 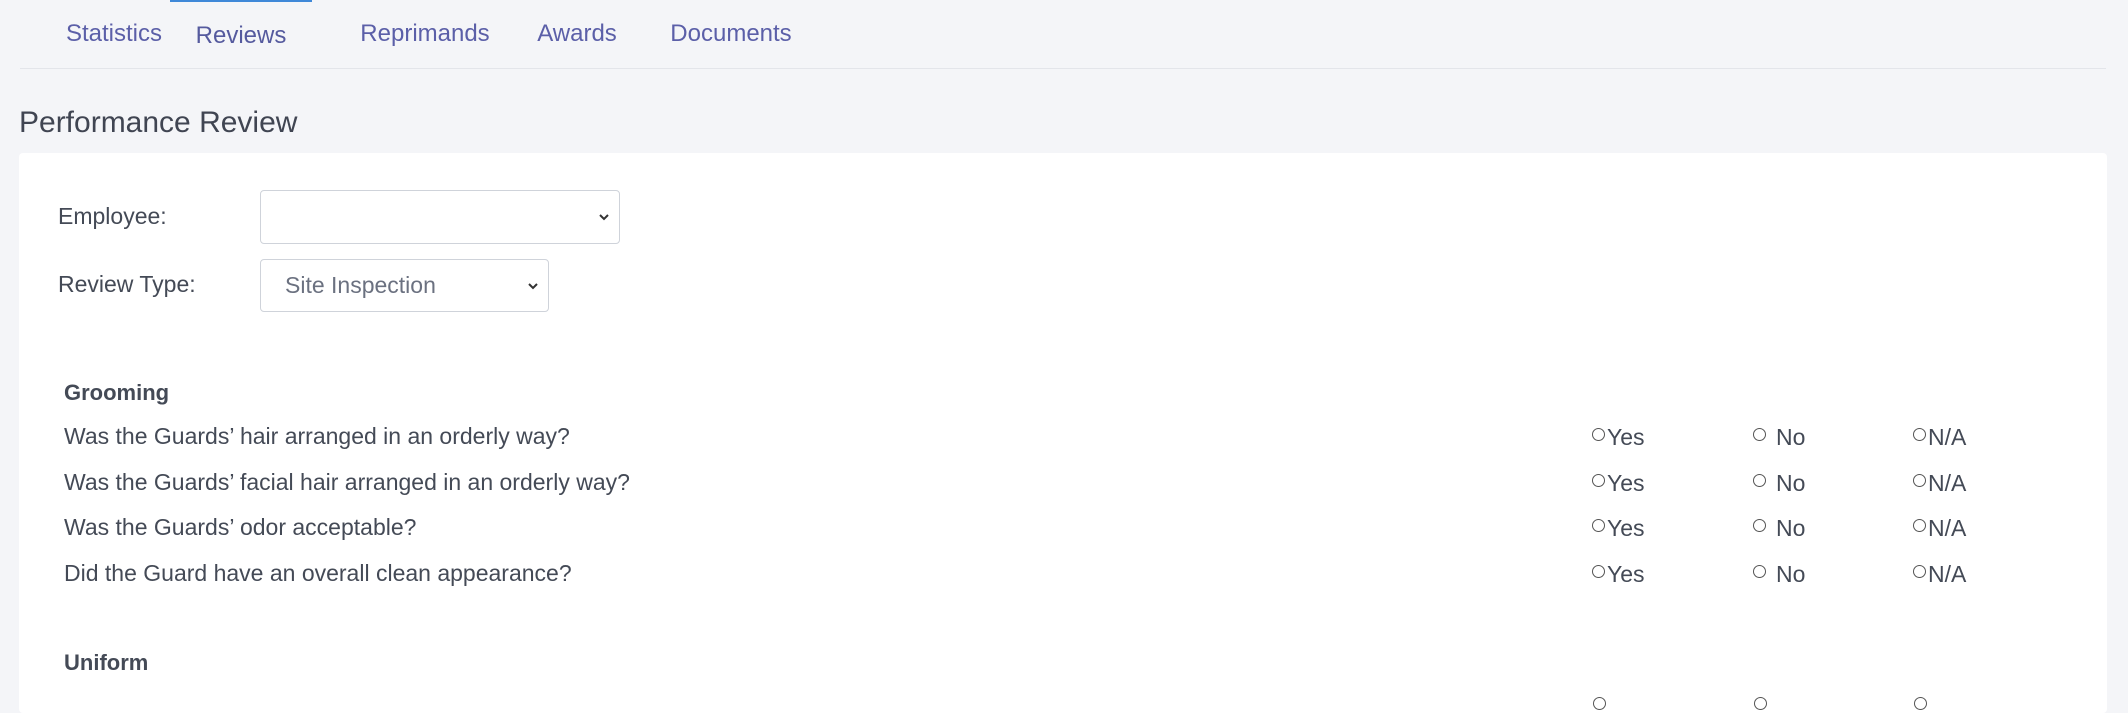 I want to click on employee-label: Employee:, so click(x=112, y=216).